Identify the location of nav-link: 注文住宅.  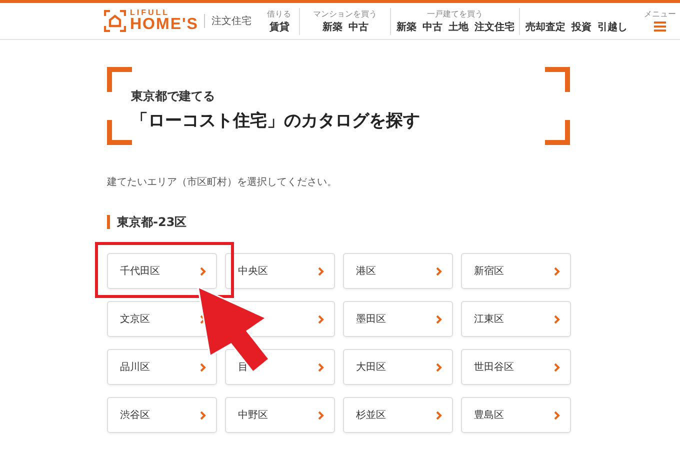
(494, 27).